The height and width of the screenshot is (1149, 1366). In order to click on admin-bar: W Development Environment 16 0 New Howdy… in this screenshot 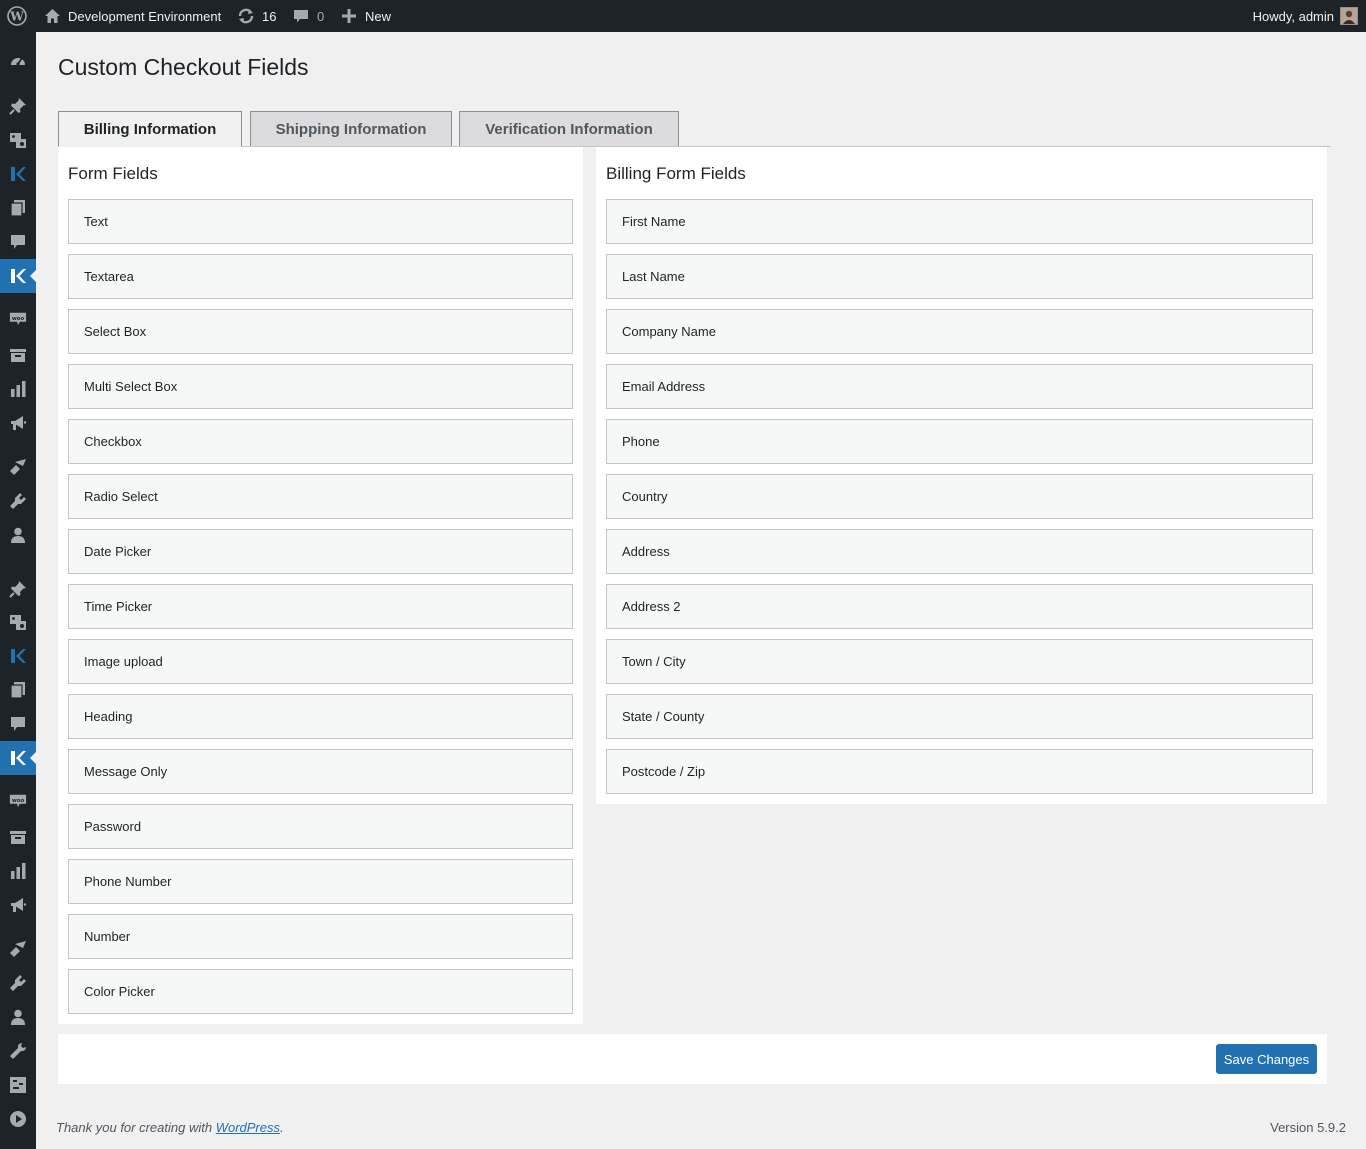, I will do `click(683, 16)`.